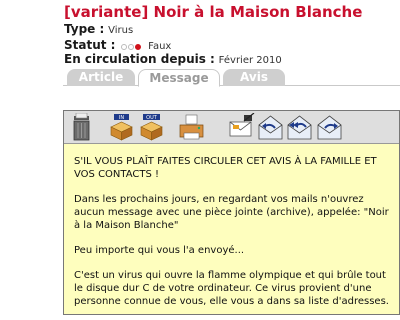 Image resolution: width=400 pixels, height=320 pixels. Describe the element at coordinates (117, 45) in the screenshot. I see `statut-row: Statut : Faux` at that location.